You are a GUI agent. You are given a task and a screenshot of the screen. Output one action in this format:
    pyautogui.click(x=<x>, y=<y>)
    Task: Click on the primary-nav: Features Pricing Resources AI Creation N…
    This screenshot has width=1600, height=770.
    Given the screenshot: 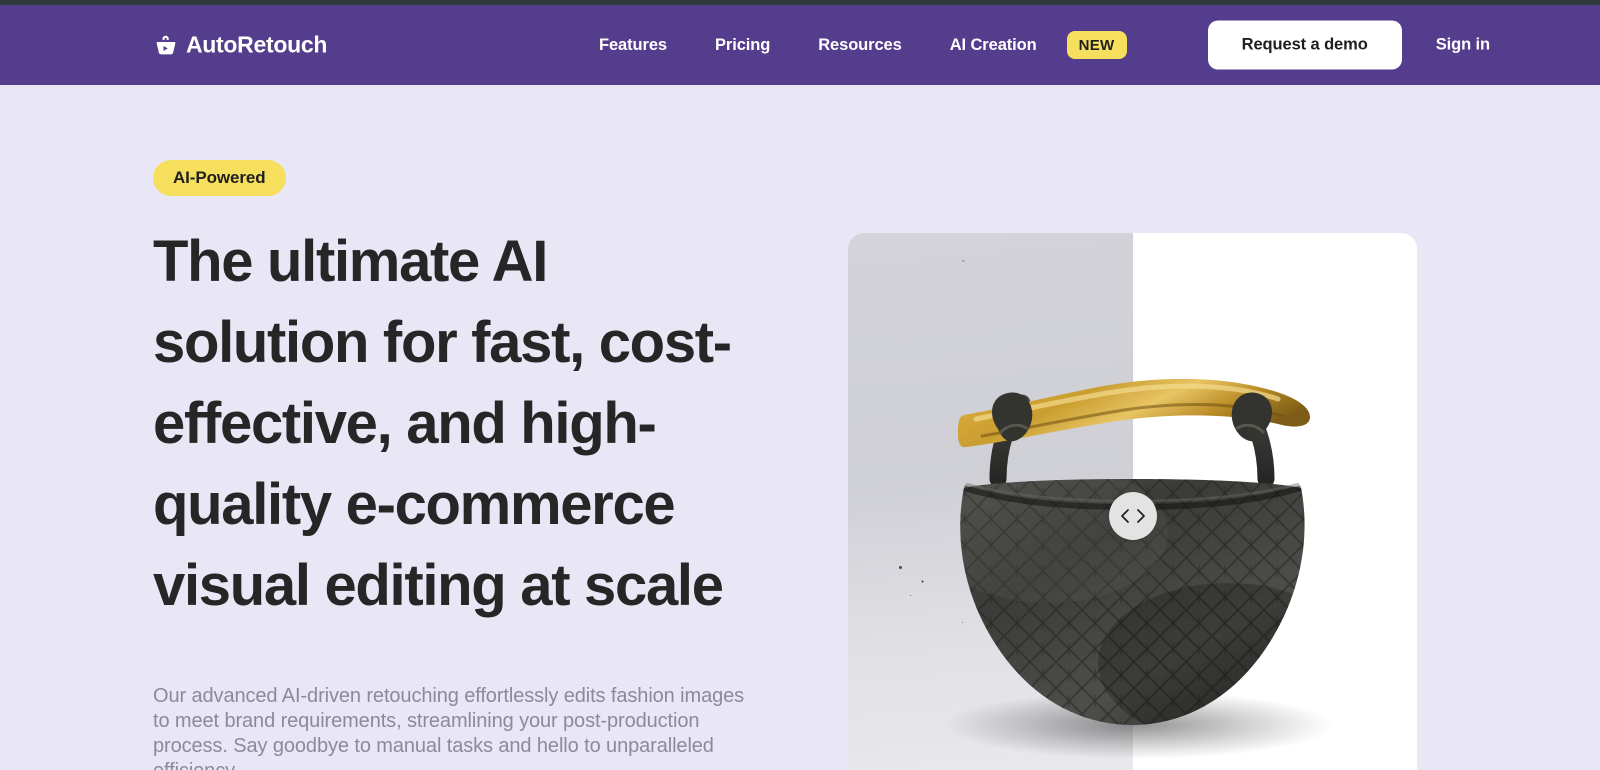 What is the action you would take?
    pyautogui.click(x=851, y=45)
    